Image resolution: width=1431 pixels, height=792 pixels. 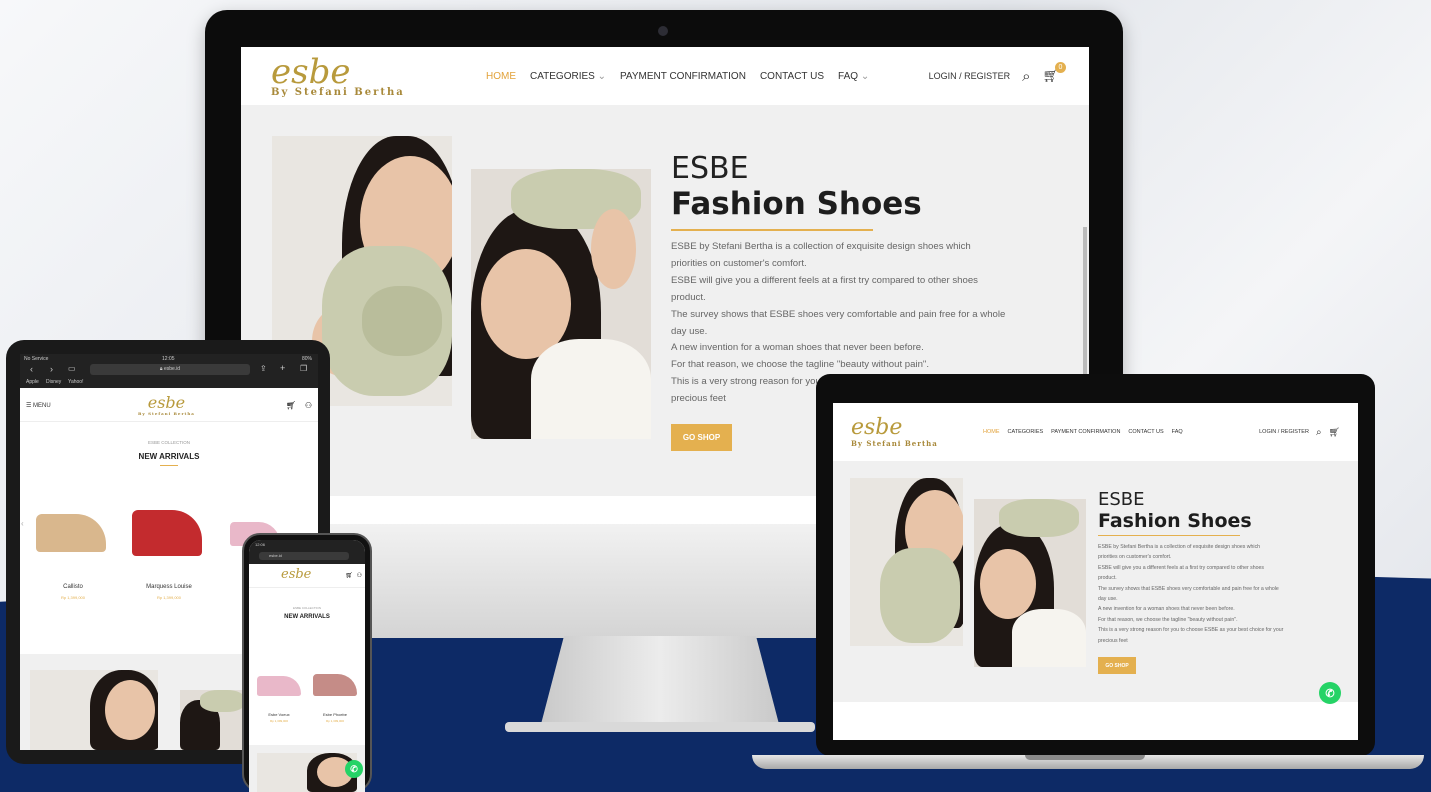 What do you see at coordinates (279, 699) in the screenshot?
I see `product-card: Esbe Voeux Rp 1,399,000` at bounding box center [279, 699].